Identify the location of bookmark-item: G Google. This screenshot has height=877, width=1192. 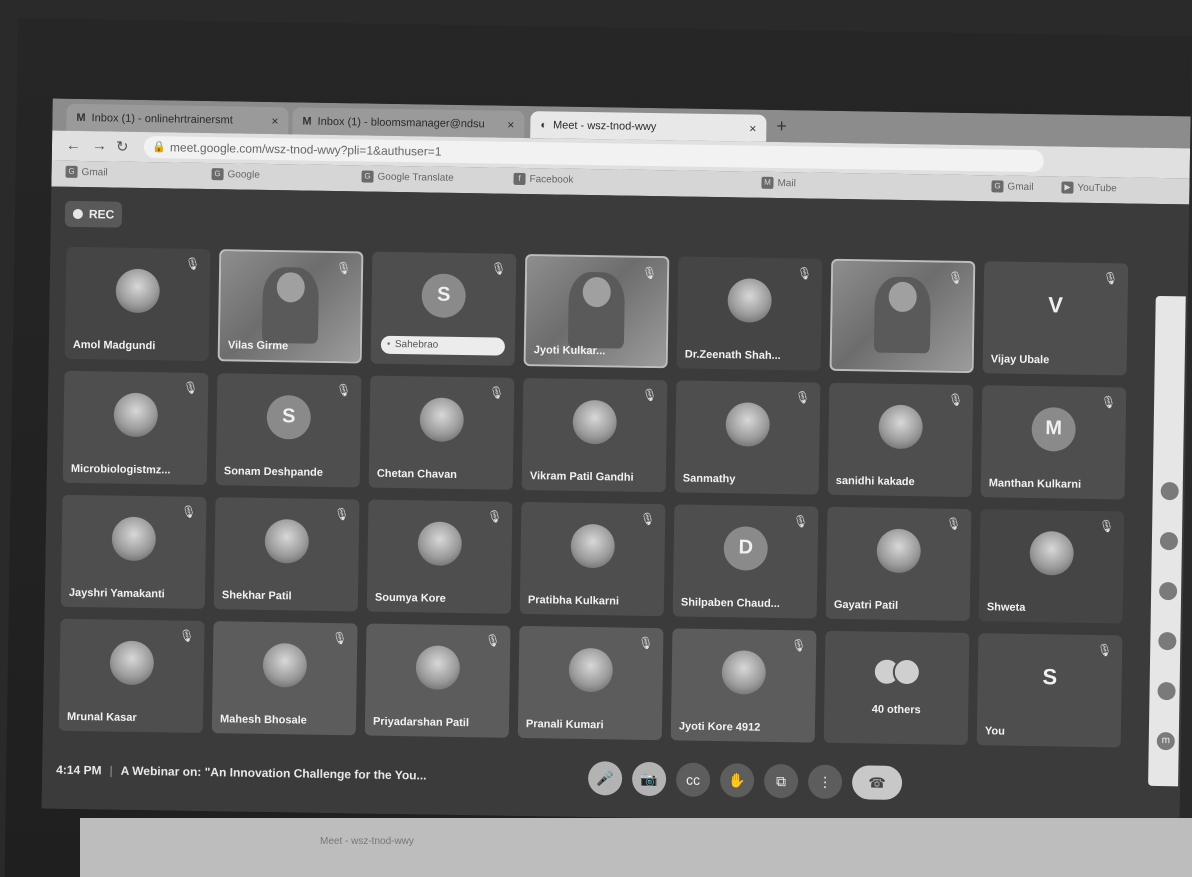
(235, 174).